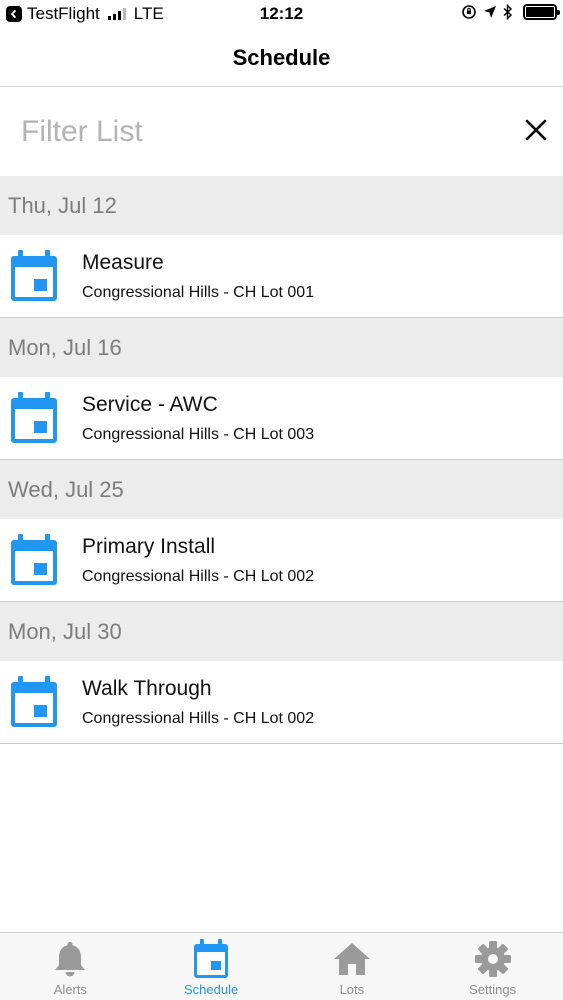 This screenshot has height=1000, width=563. Describe the element at coordinates (256, 132) in the screenshot. I see `filter-input` at that location.